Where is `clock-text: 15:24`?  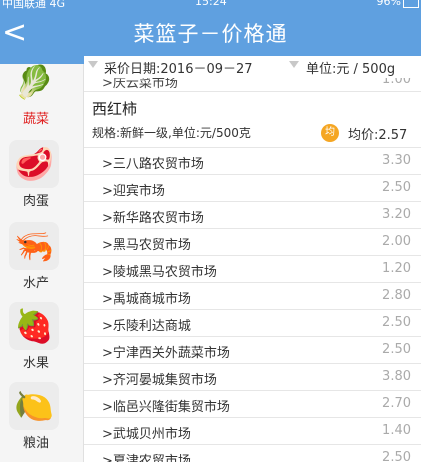 clock-text: 15:24 is located at coordinates (211, 4).